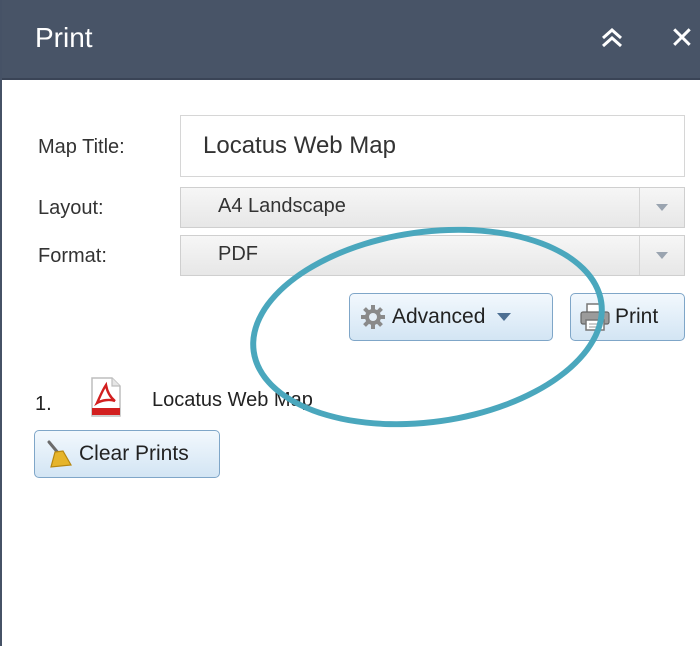 The width and height of the screenshot is (700, 646). I want to click on broom-icon, so click(59, 454).